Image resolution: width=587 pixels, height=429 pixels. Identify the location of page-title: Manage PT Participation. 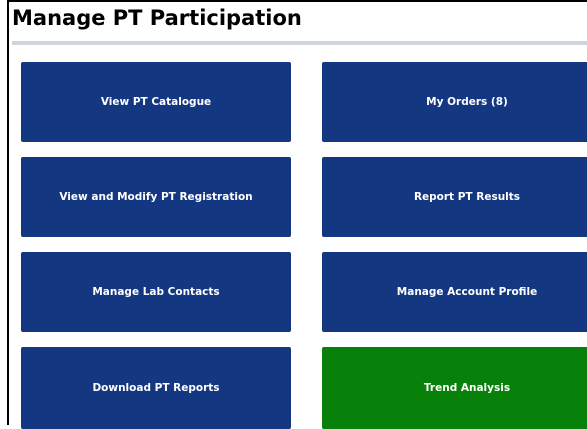
(157, 18).